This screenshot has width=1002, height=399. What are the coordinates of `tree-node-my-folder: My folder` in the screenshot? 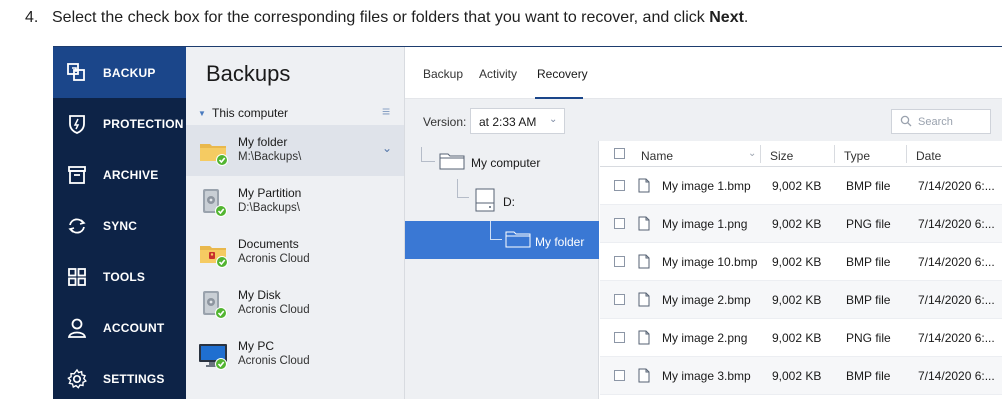 It's located at (502, 240).